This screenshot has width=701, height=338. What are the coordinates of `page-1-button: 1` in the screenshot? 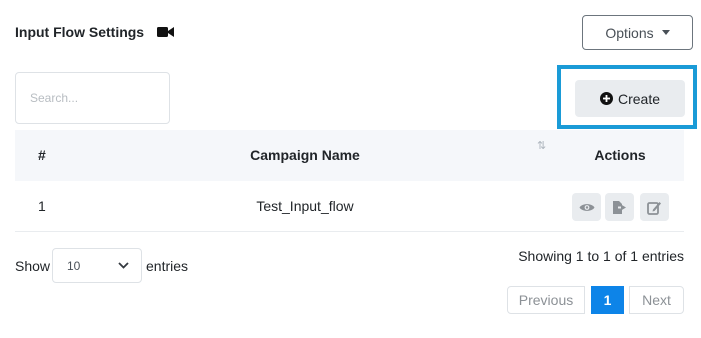 It's located at (607, 300).